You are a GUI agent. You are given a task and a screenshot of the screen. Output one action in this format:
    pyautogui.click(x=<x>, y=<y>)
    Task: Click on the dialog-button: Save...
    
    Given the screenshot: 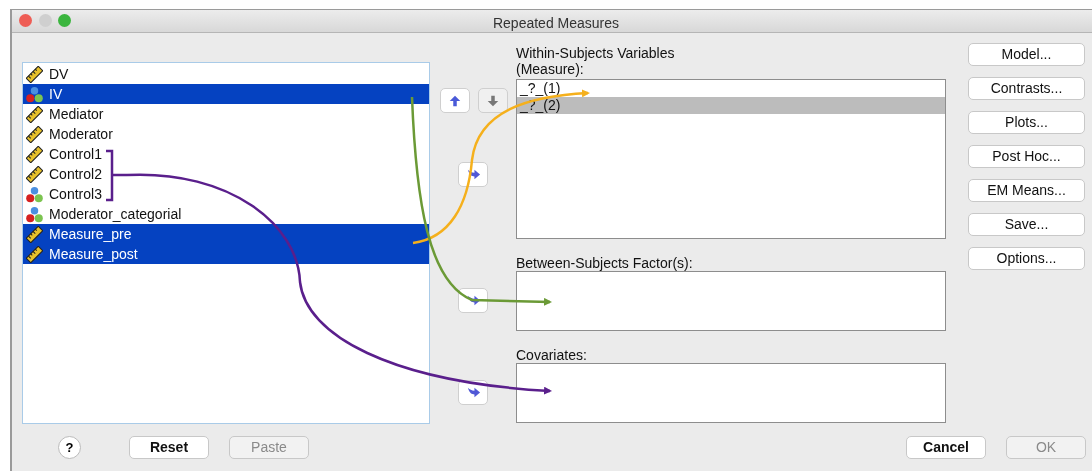 What is the action you would take?
    pyautogui.click(x=1026, y=224)
    